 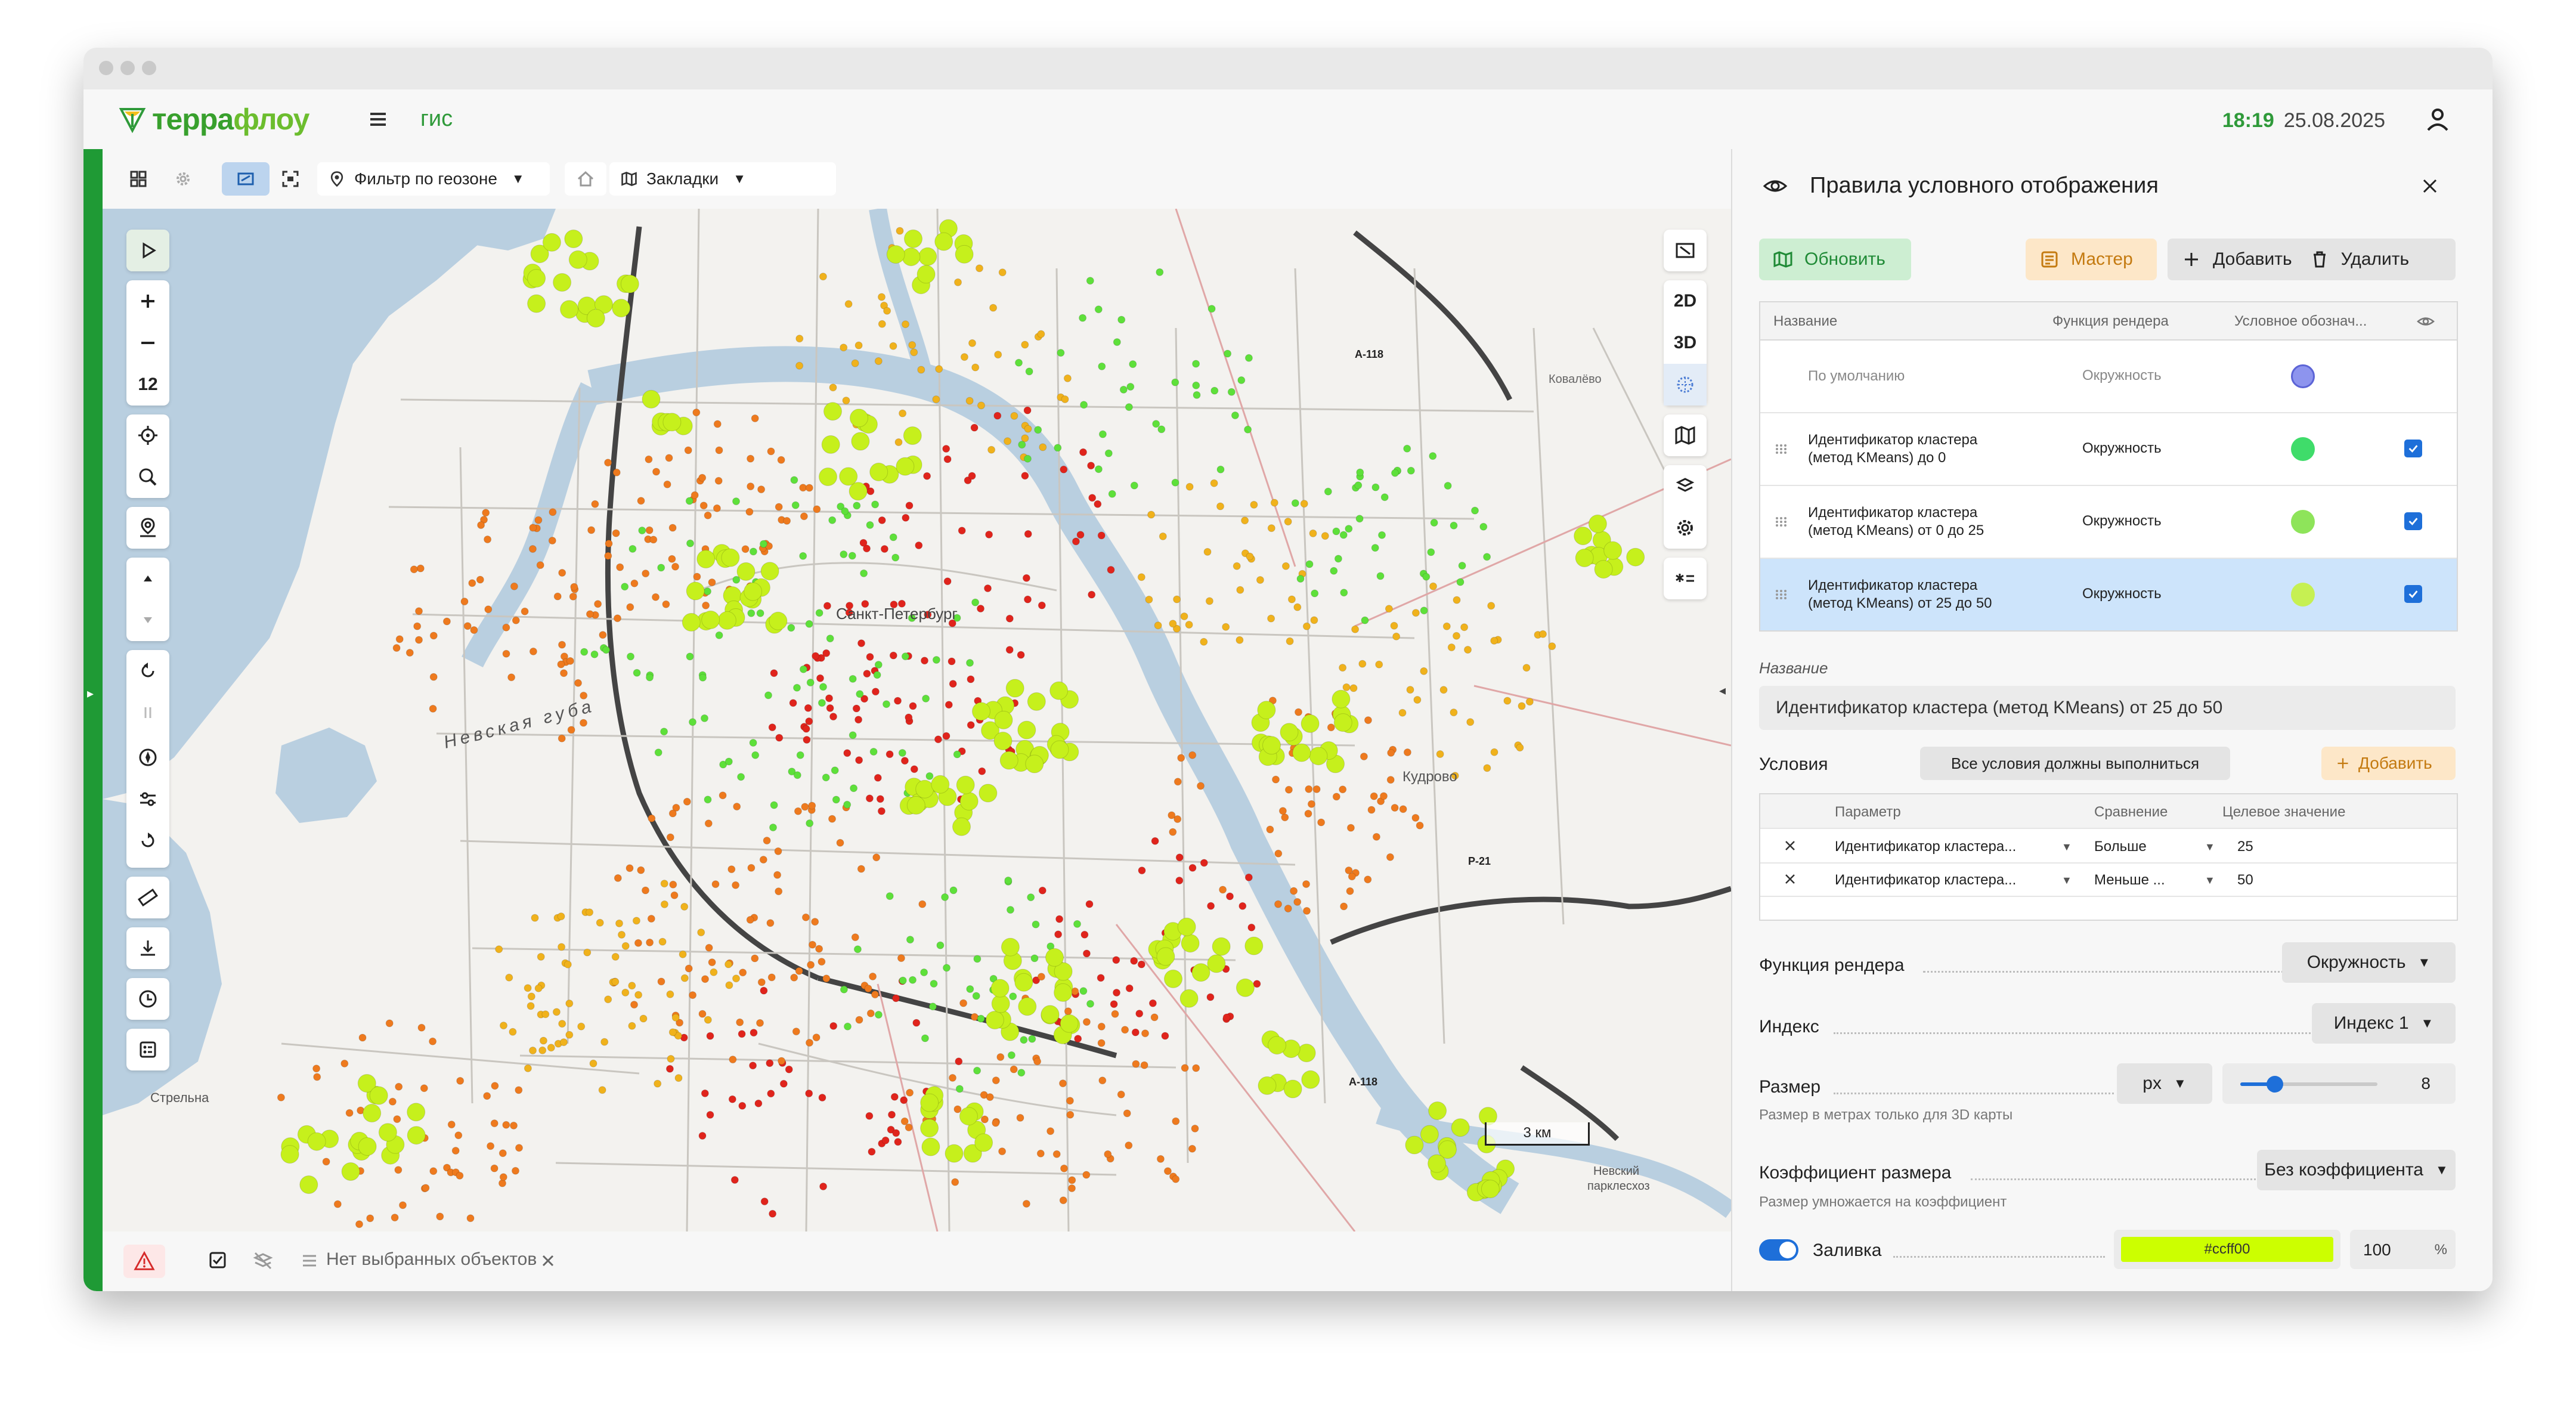 I want to click on bookmarks-dropdown: Закладки ▼, so click(x=723, y=179).